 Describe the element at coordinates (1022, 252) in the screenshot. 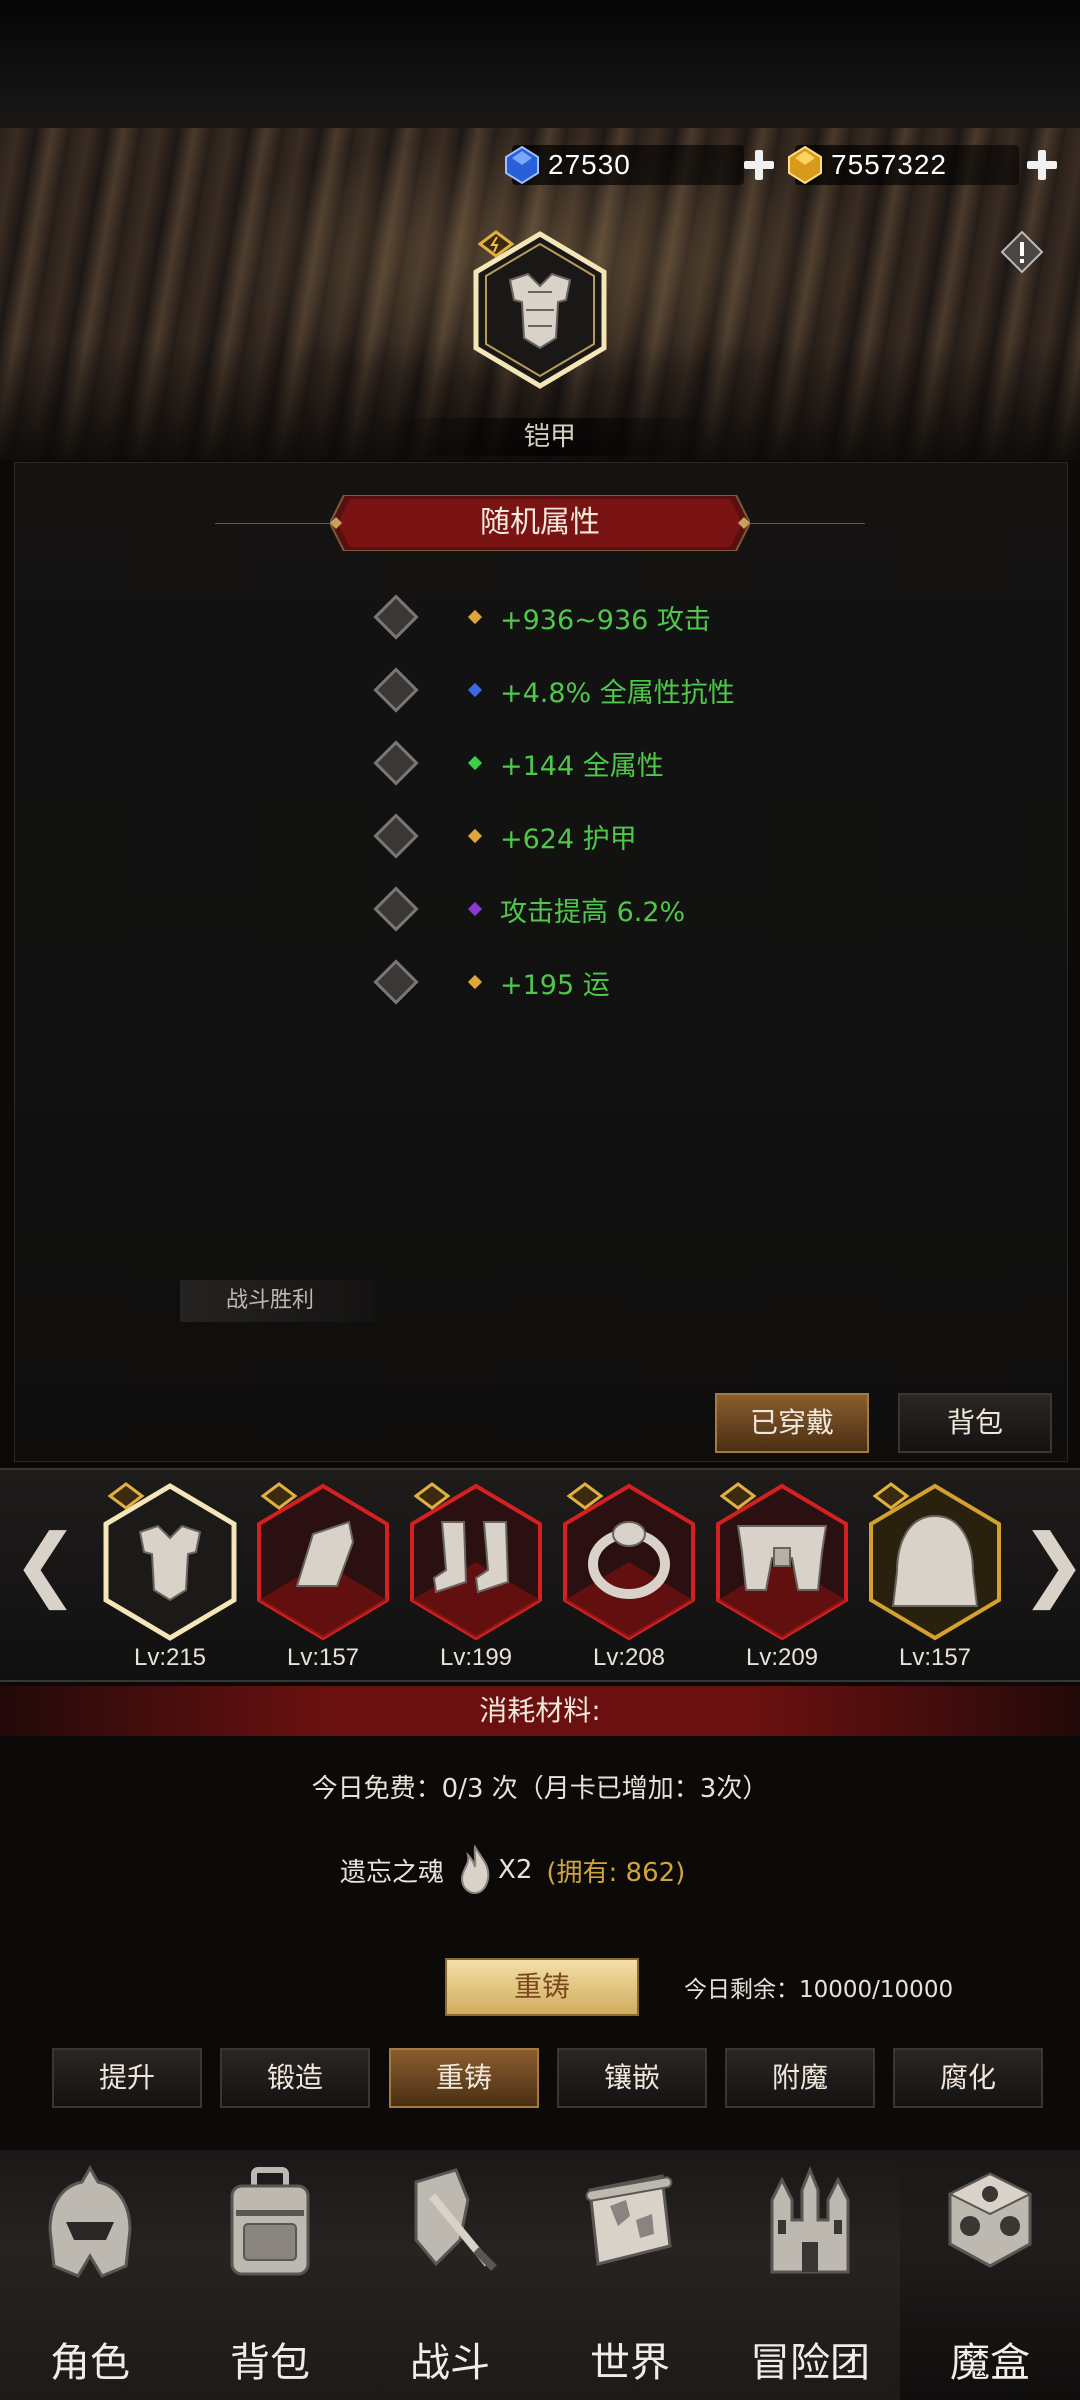

I see `info-icon` at that location.